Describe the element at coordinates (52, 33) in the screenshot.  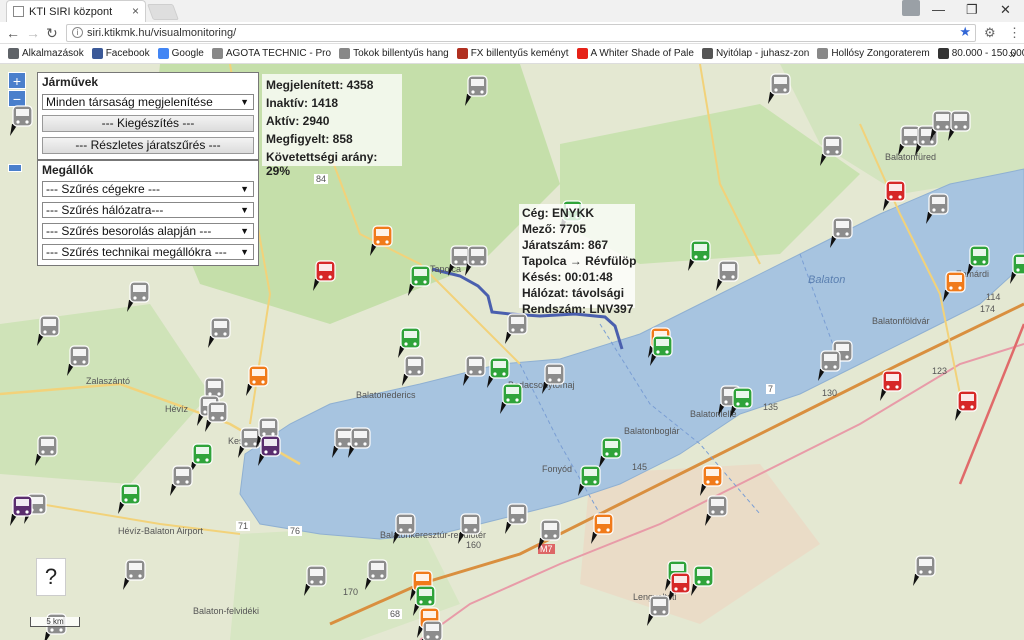
I see `reload-icon: ↻` at that location.